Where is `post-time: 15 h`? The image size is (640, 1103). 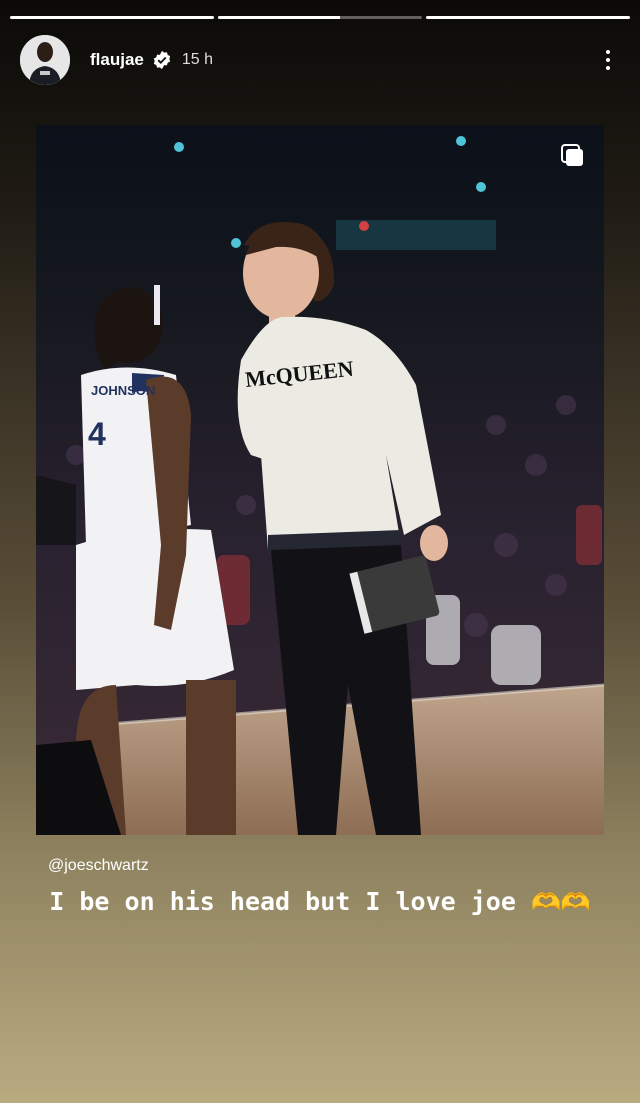 post-time: 15 h is located at coordinates (197, 59).